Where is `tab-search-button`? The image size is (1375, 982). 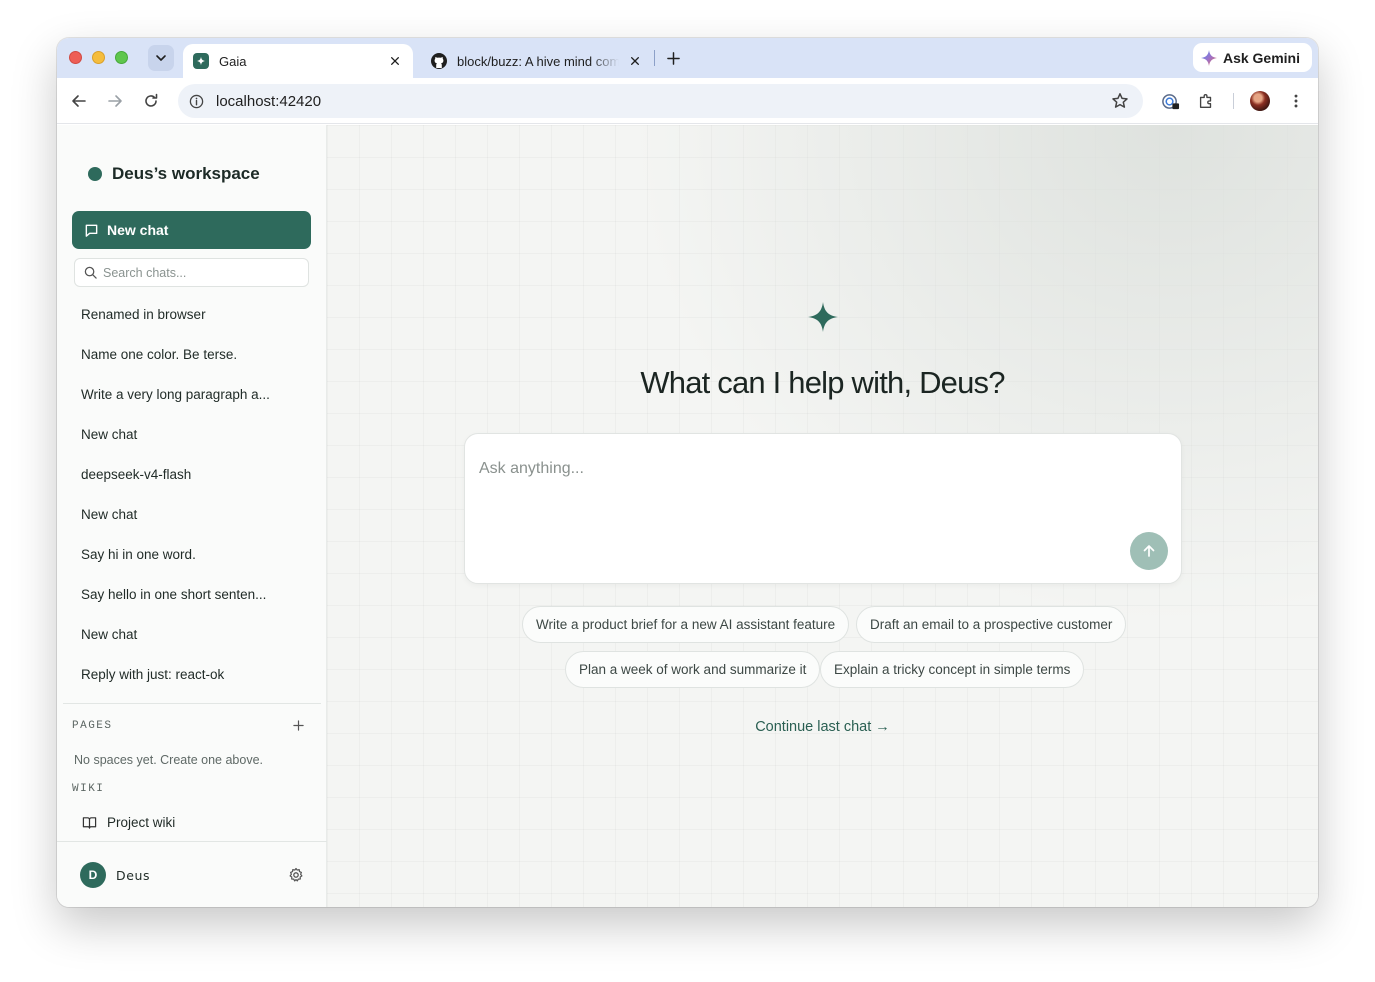 tab-search-button is located at coordinates (161, 58).